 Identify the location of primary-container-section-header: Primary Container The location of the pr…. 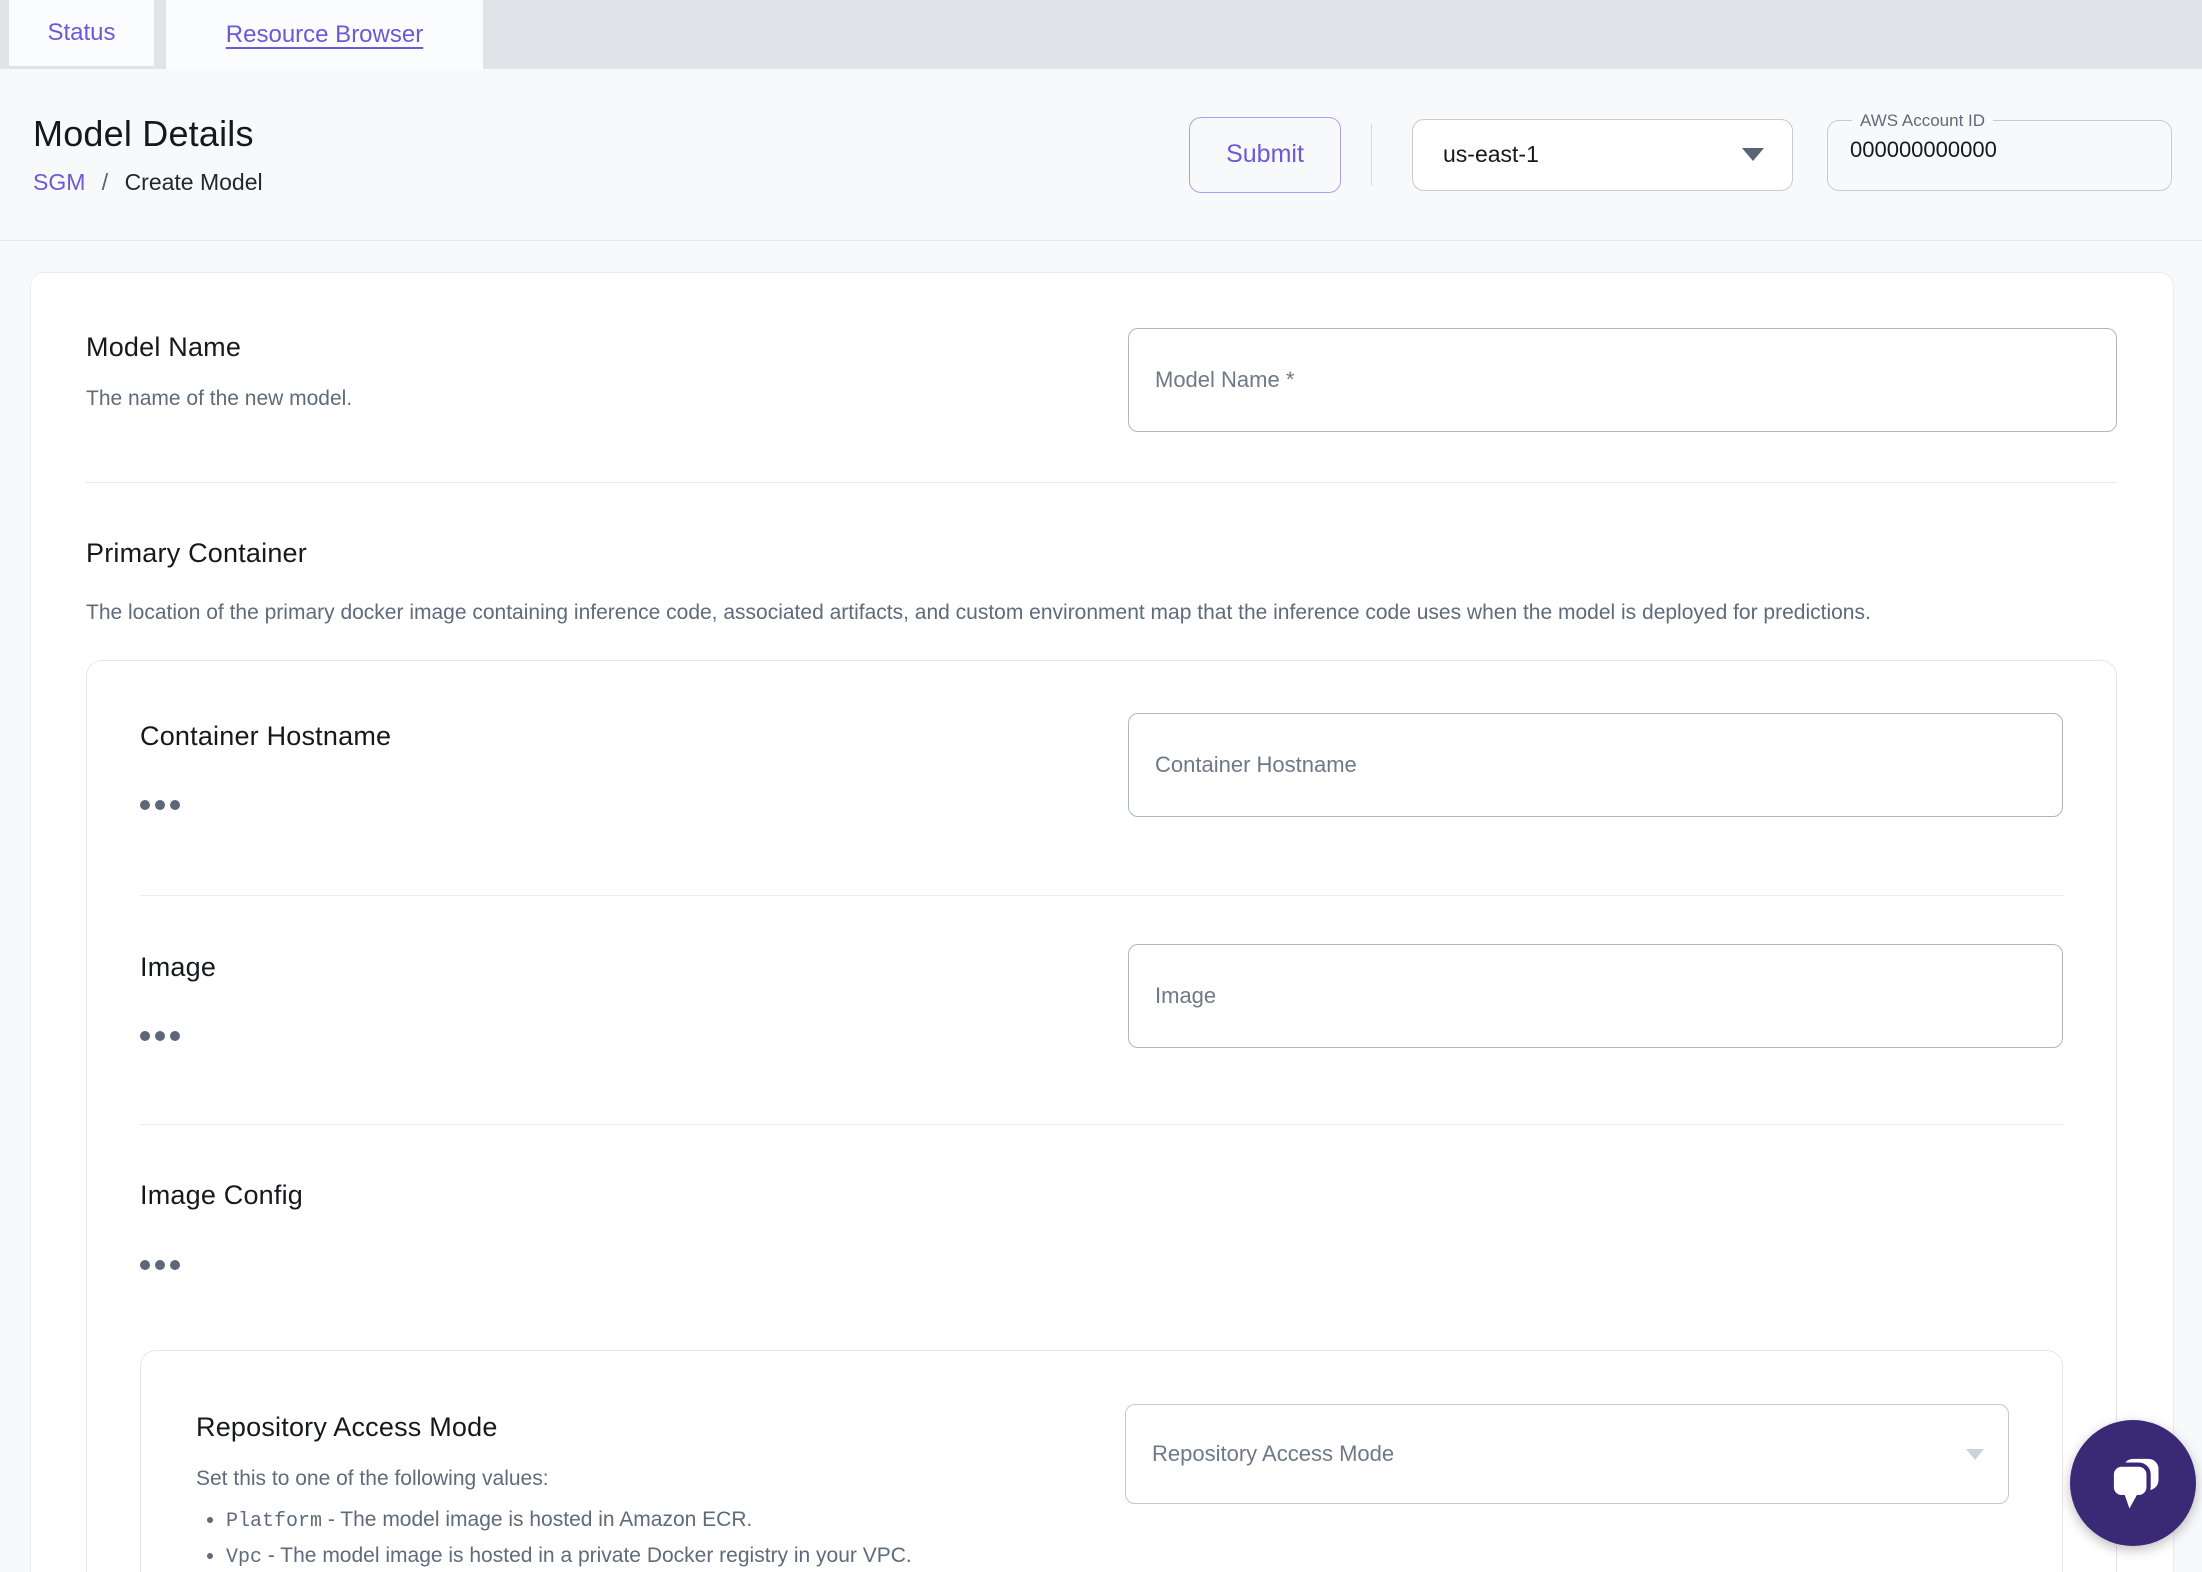
(1101, 585).